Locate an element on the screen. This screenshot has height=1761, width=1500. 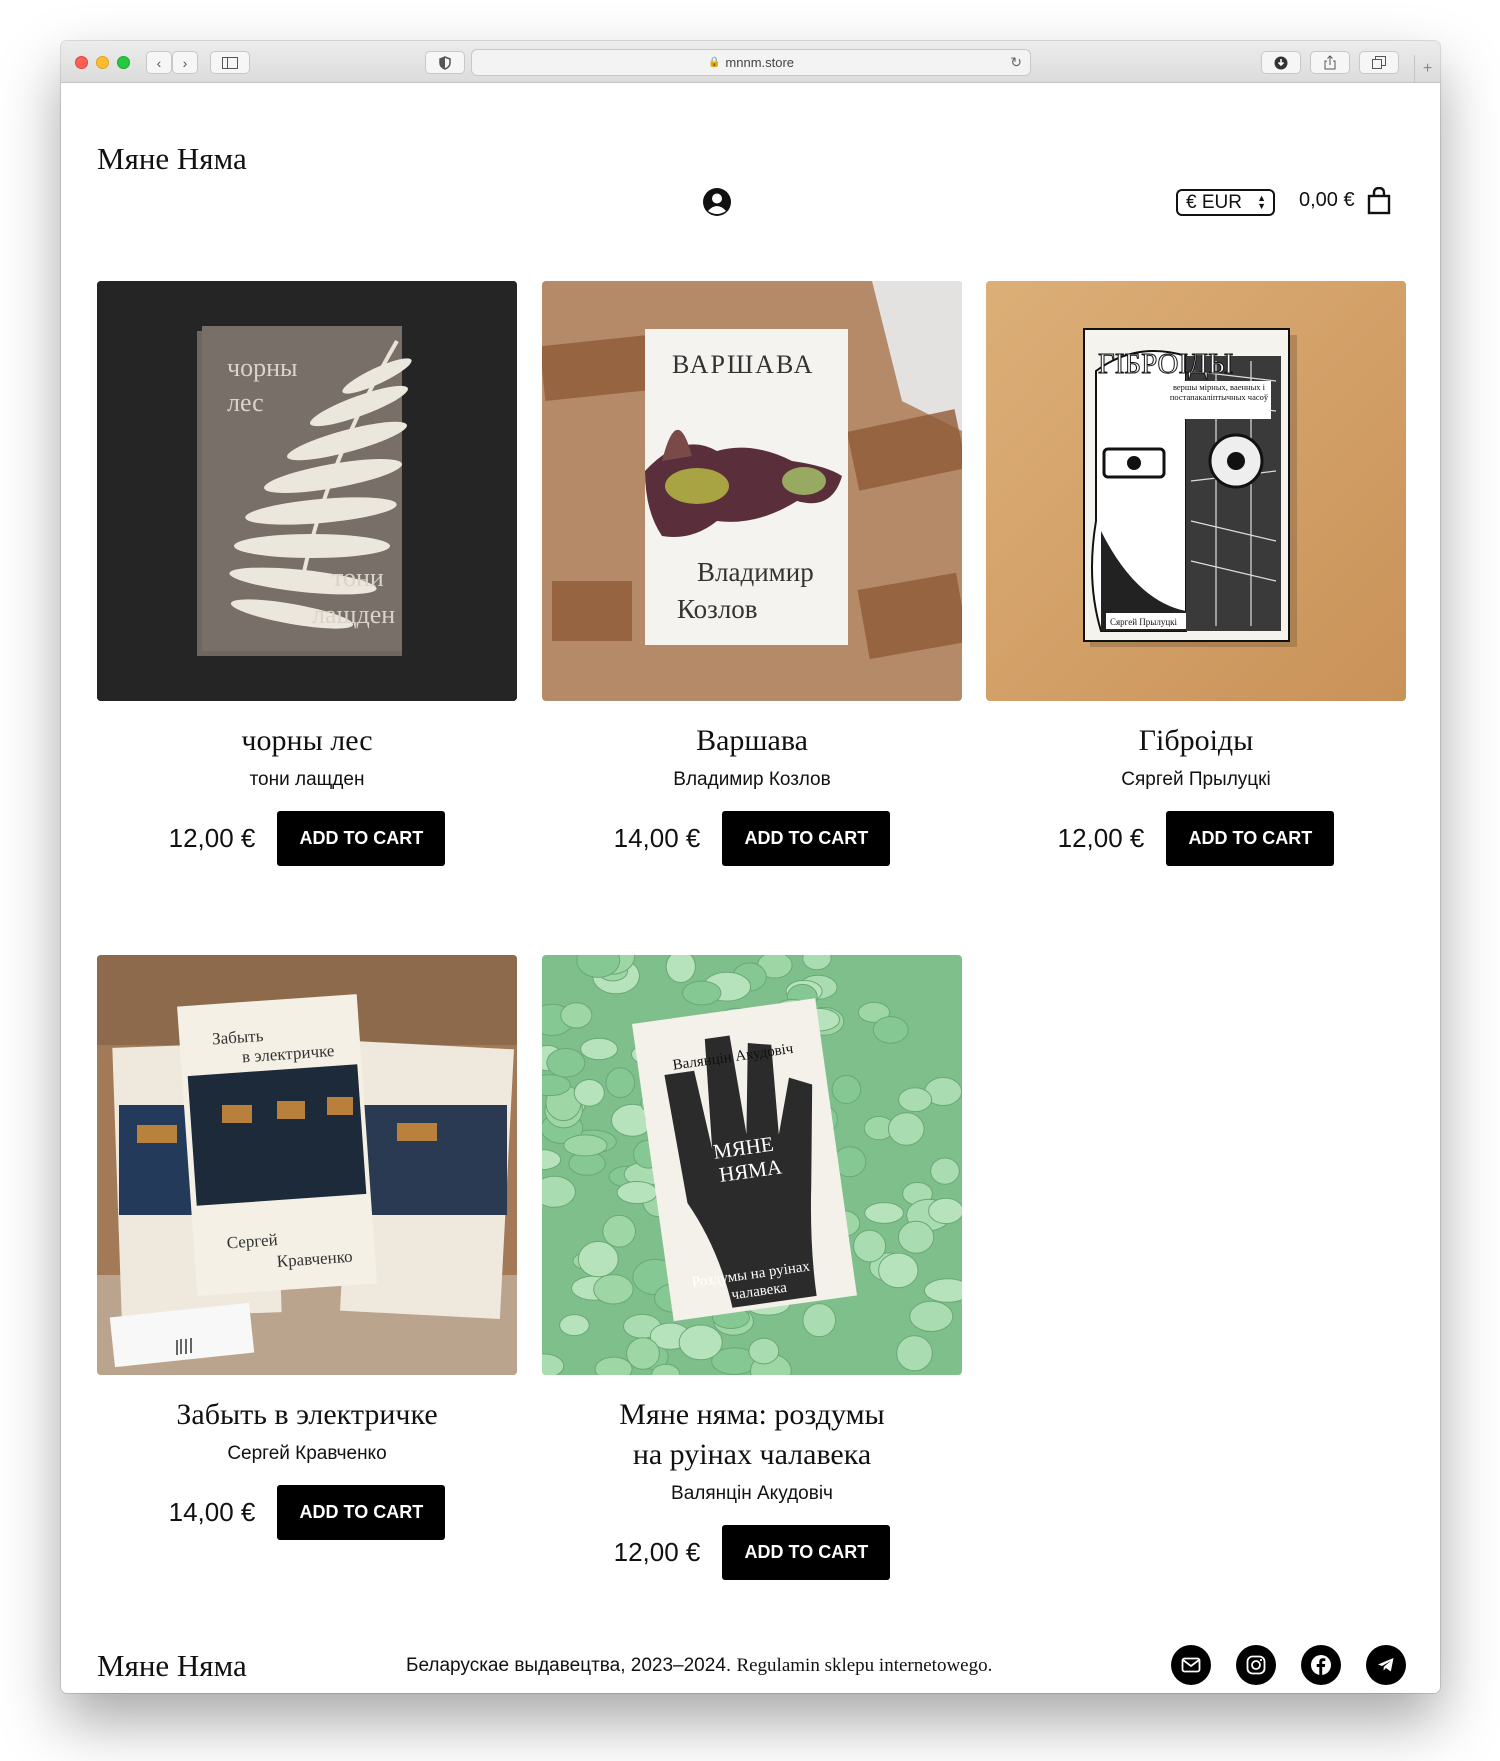
cover-text: Забыть is located at coordinates (237, 1037).